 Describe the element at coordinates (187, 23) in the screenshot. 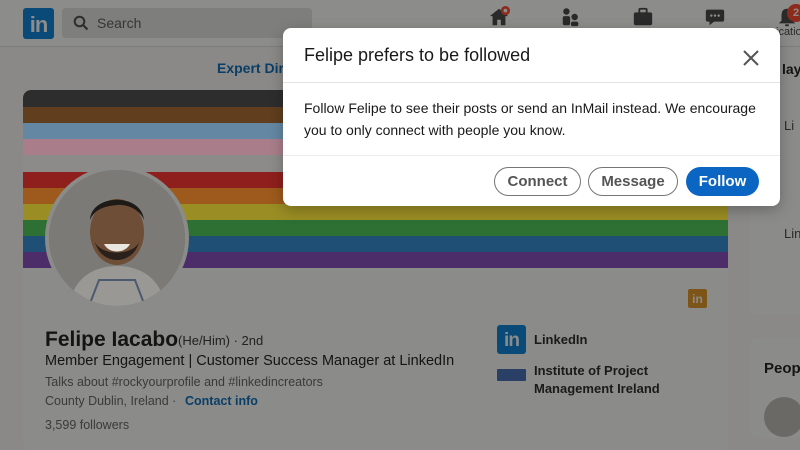

I see `search-input: Search` at that location.